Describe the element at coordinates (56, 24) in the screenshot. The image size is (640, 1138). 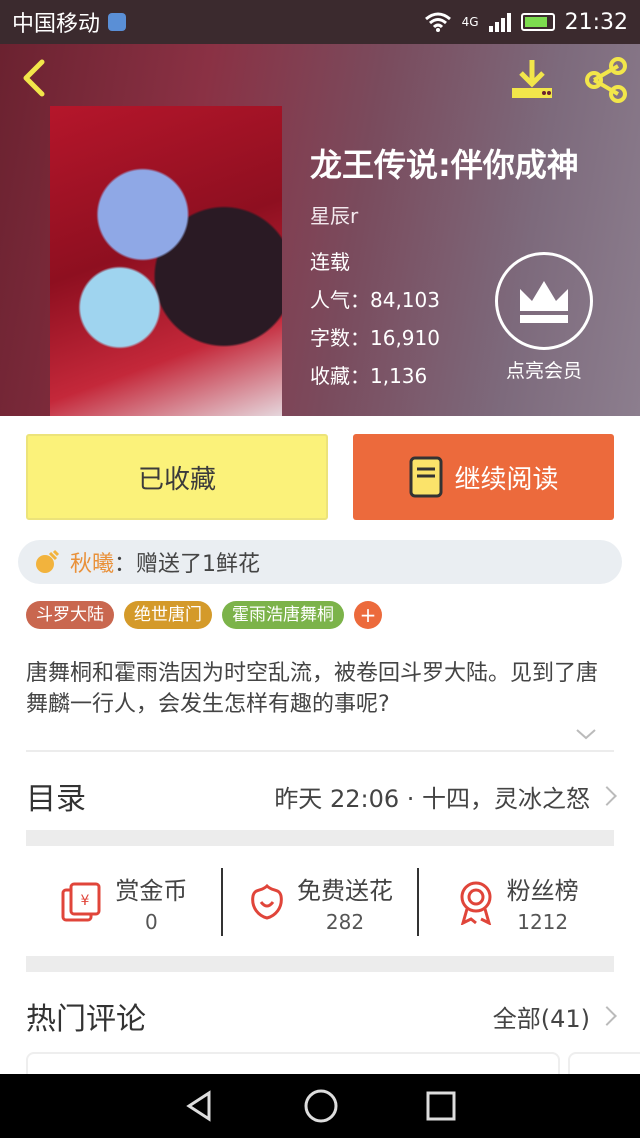
I see `carrier-name: 中国移动` at that location.